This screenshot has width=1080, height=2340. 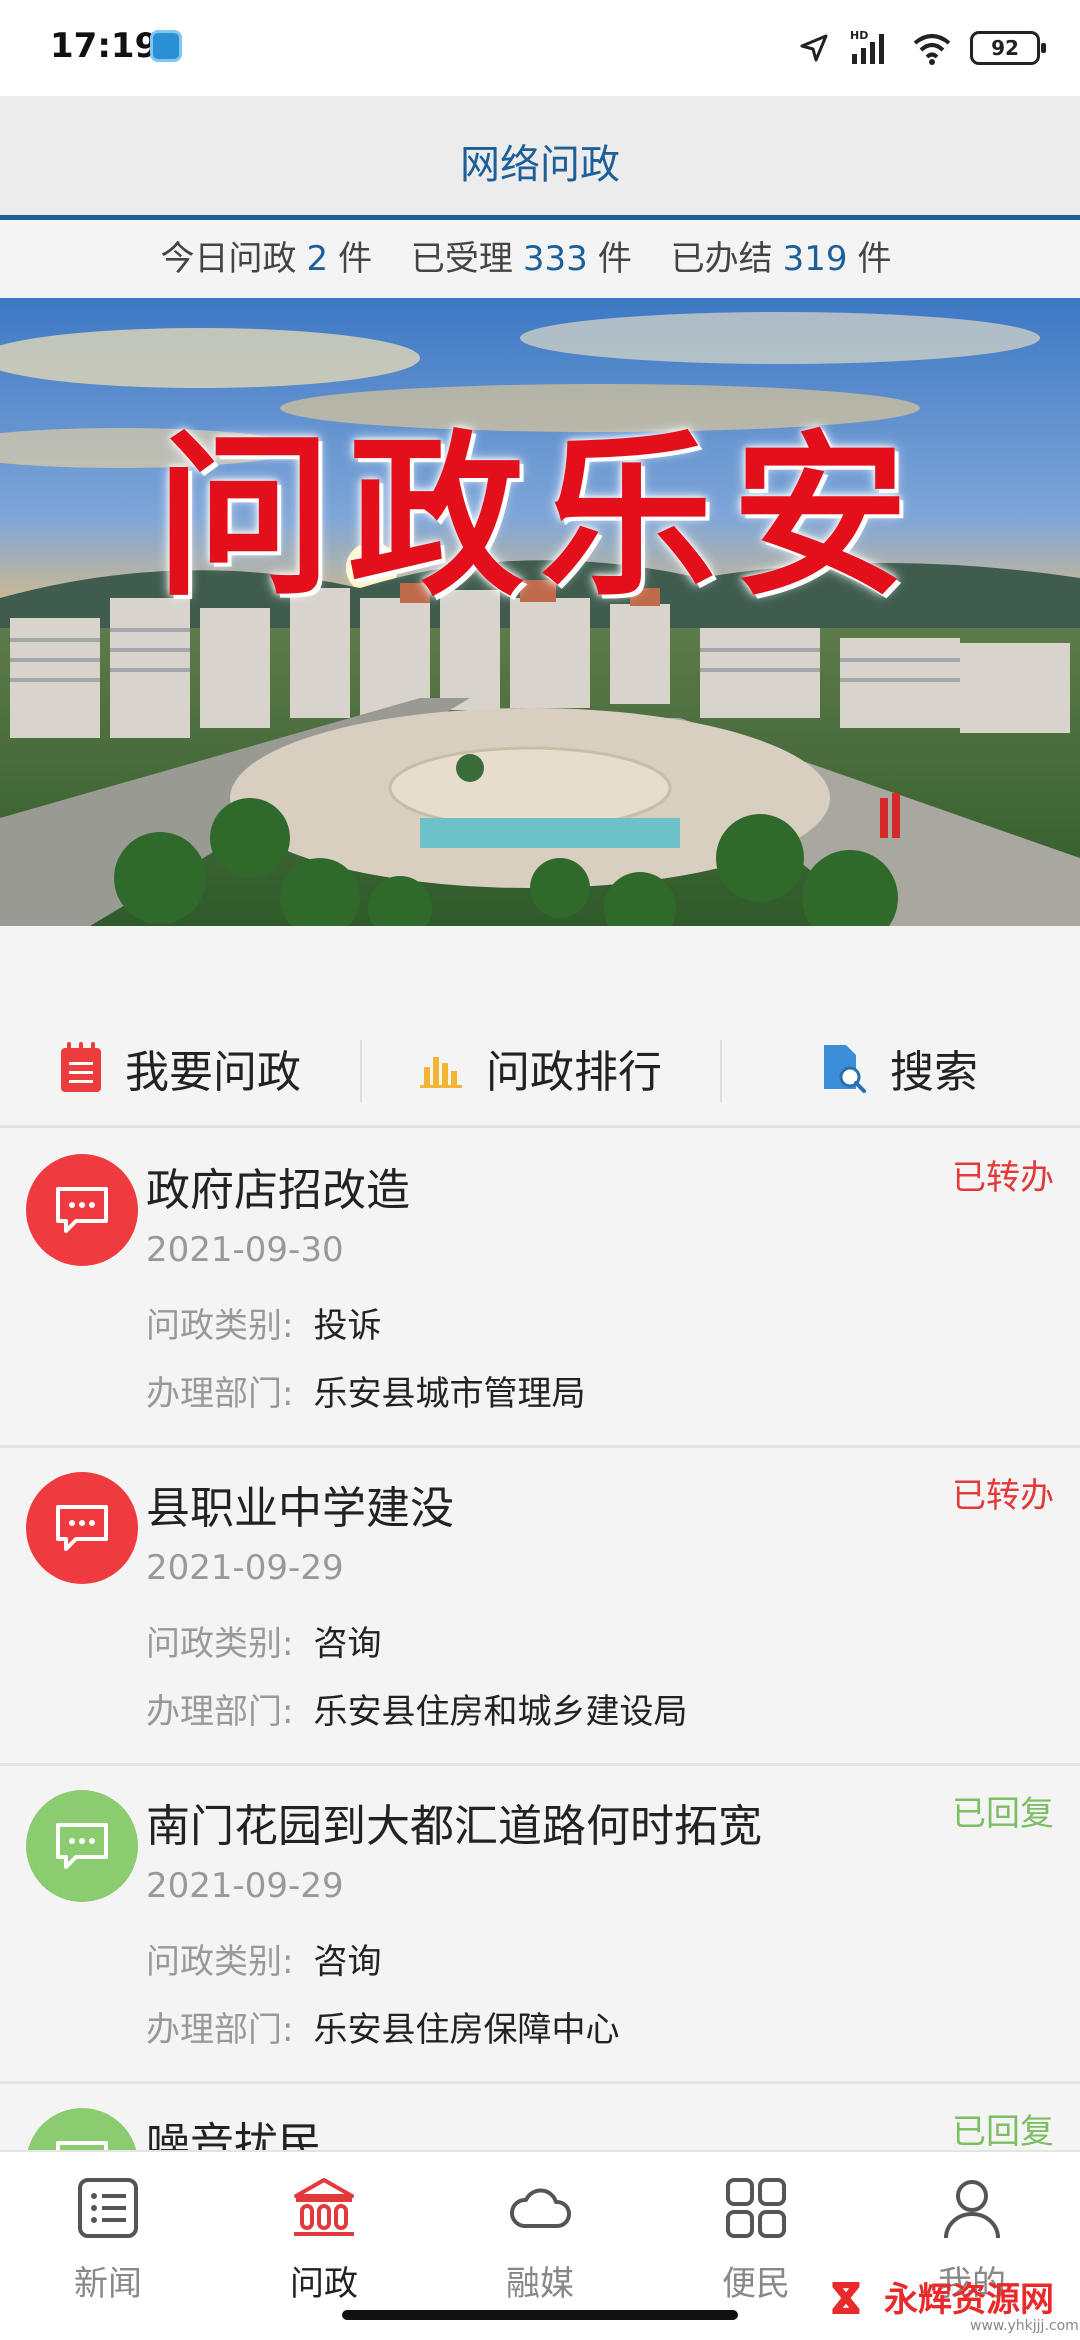 What do you see at coordinates (614, 259) in the screenshot?
I see `accepted-unit: 件` at bounding box center [614, 259].